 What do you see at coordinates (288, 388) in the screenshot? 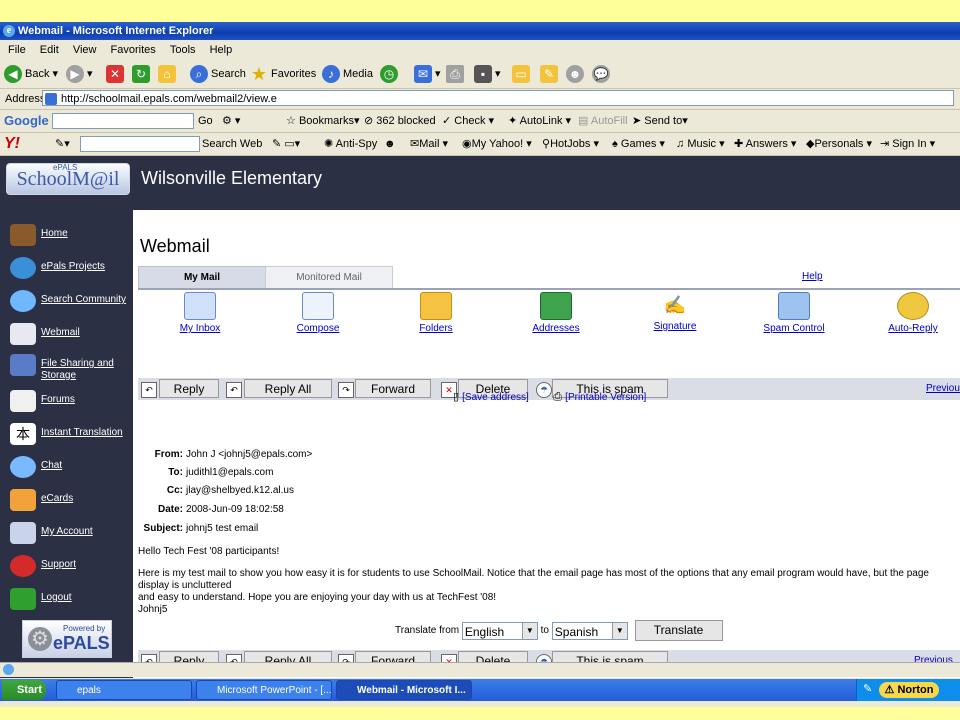
I see `reply-all-button: Reply All` at bounding box center [288, 388].